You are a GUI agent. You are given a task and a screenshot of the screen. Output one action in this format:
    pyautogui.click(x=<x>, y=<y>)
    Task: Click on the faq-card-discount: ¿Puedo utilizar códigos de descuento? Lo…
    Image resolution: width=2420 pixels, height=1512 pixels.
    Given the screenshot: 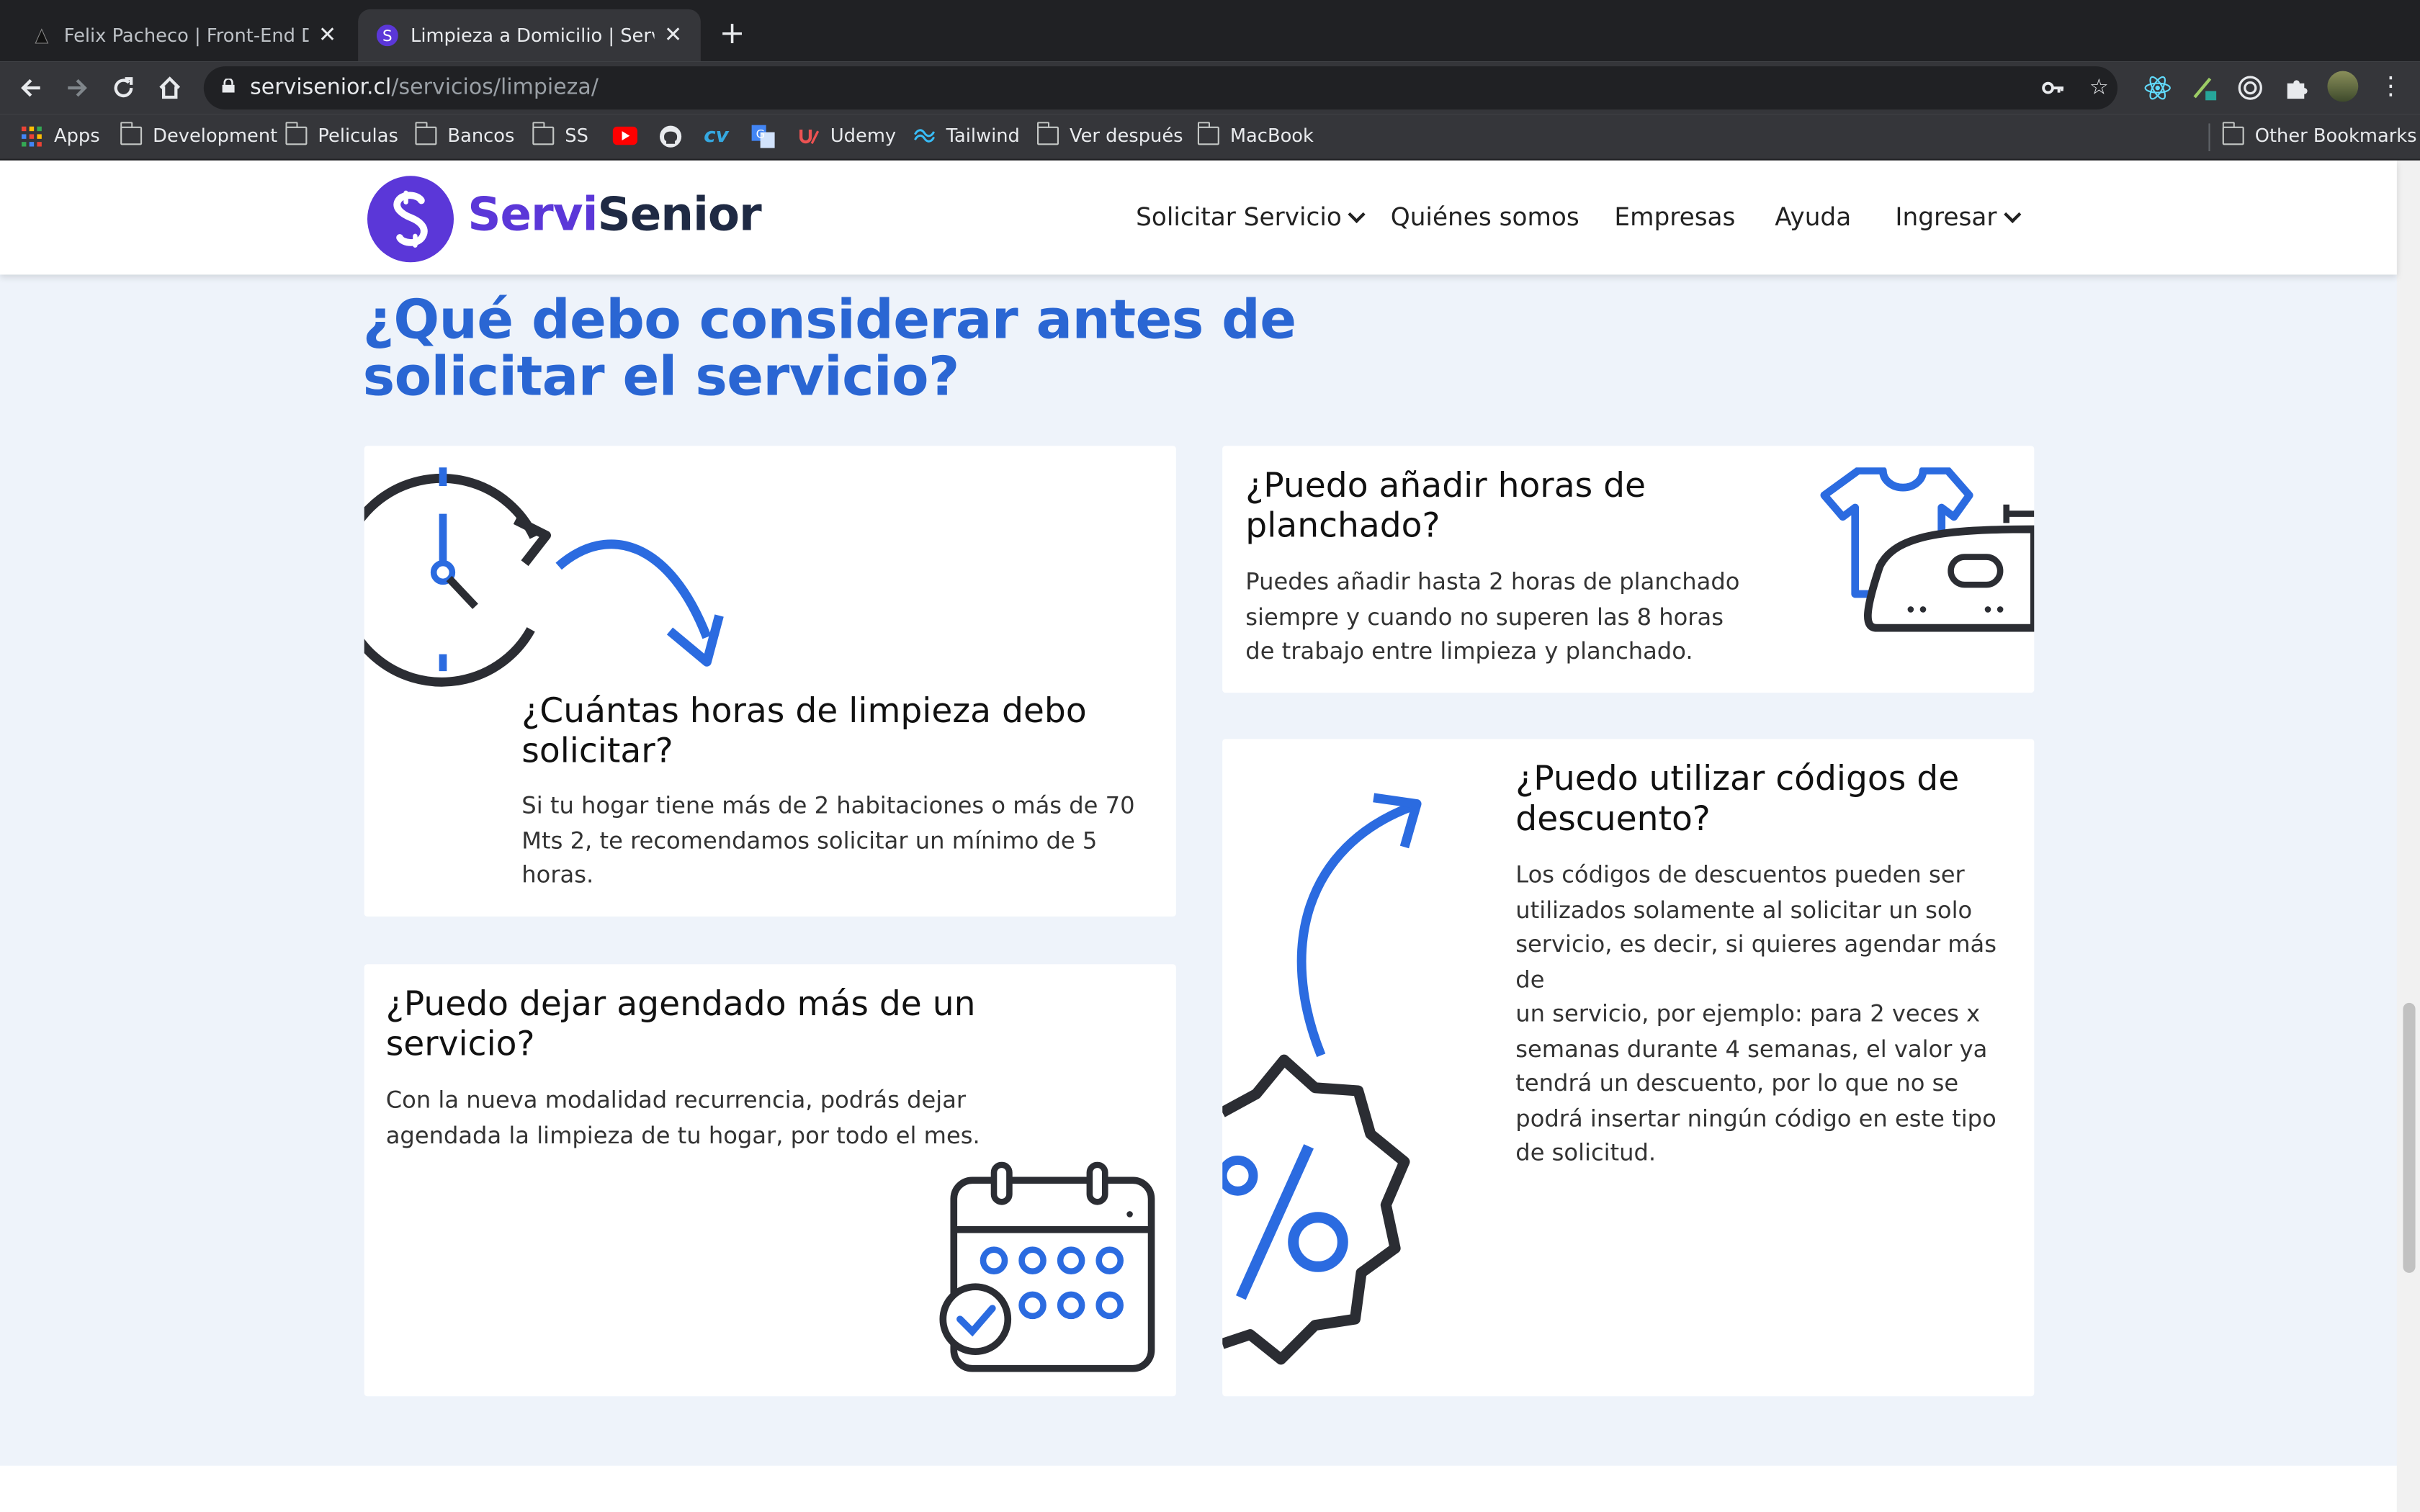 What is the action you would take?
    pyautogui.click(x=1629, y=1068)
    